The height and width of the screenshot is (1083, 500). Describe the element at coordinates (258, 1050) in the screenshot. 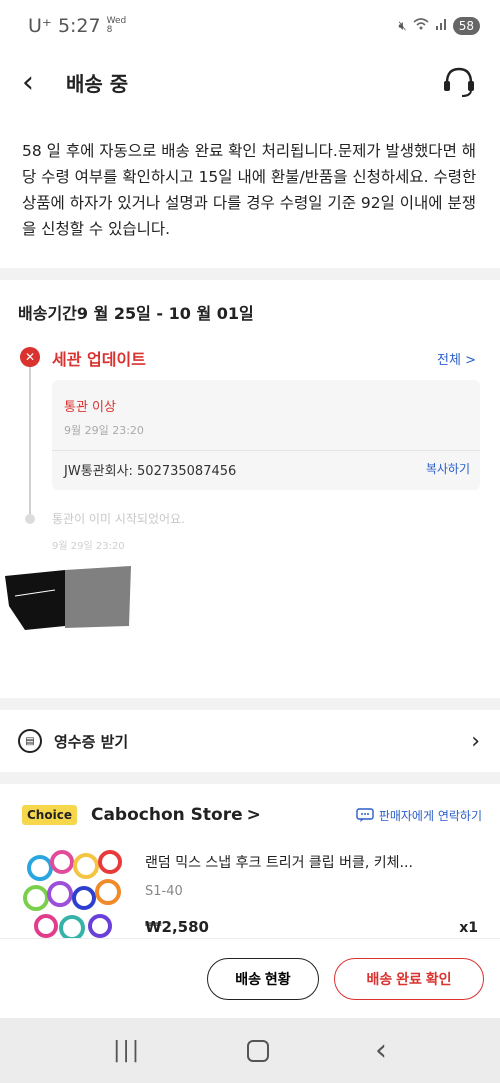

I see `home-icon` at that location.